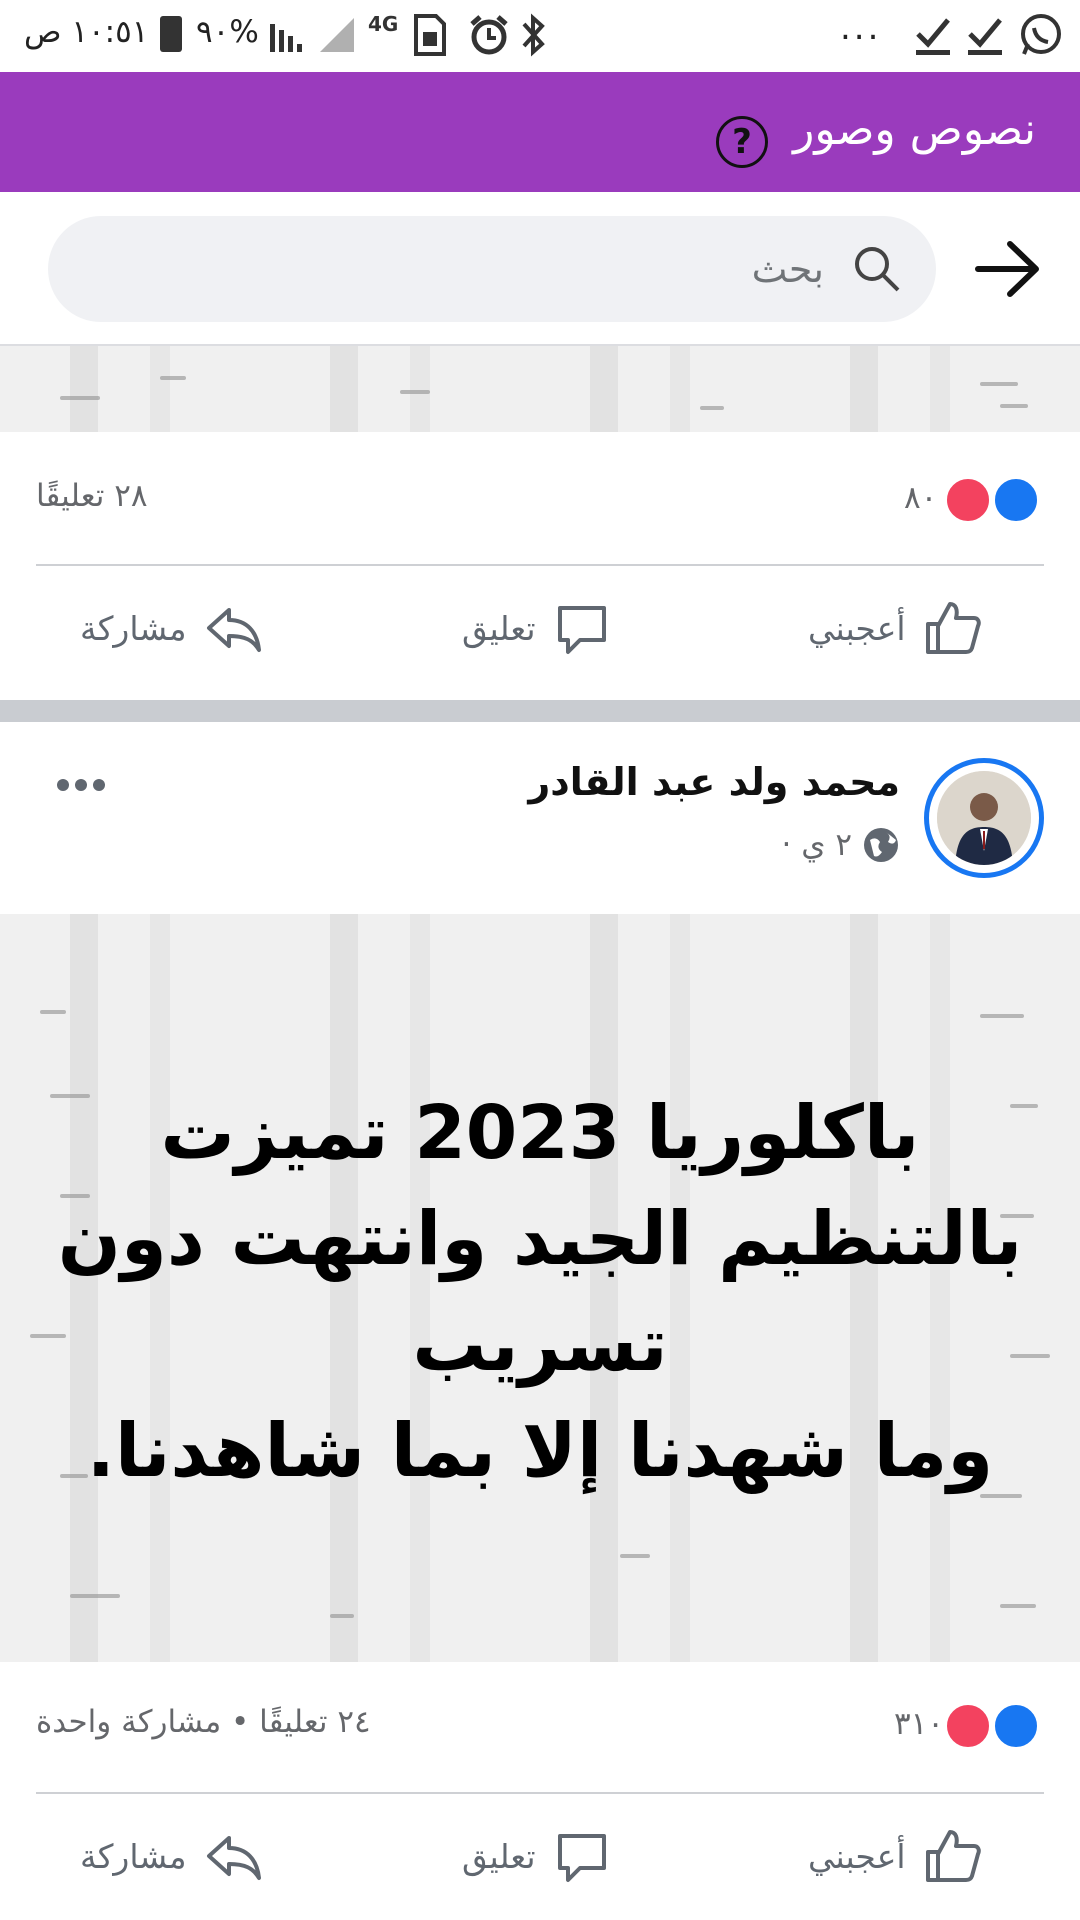 The height and width of the screenshot is (1920, 1080). What do you see at coordinates (533, 35) in the screenshot?
I see `bluetooth-icon` at bounding box center [533, 35].